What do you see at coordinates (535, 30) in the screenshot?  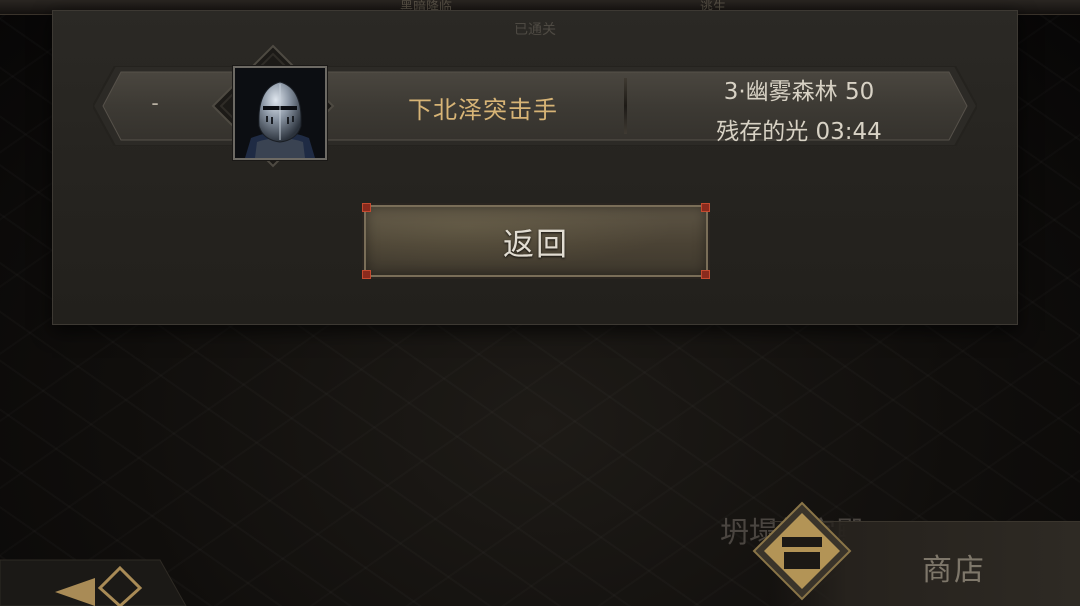 I see `dialog-title: 已通关` at bounding box center [535, 30].